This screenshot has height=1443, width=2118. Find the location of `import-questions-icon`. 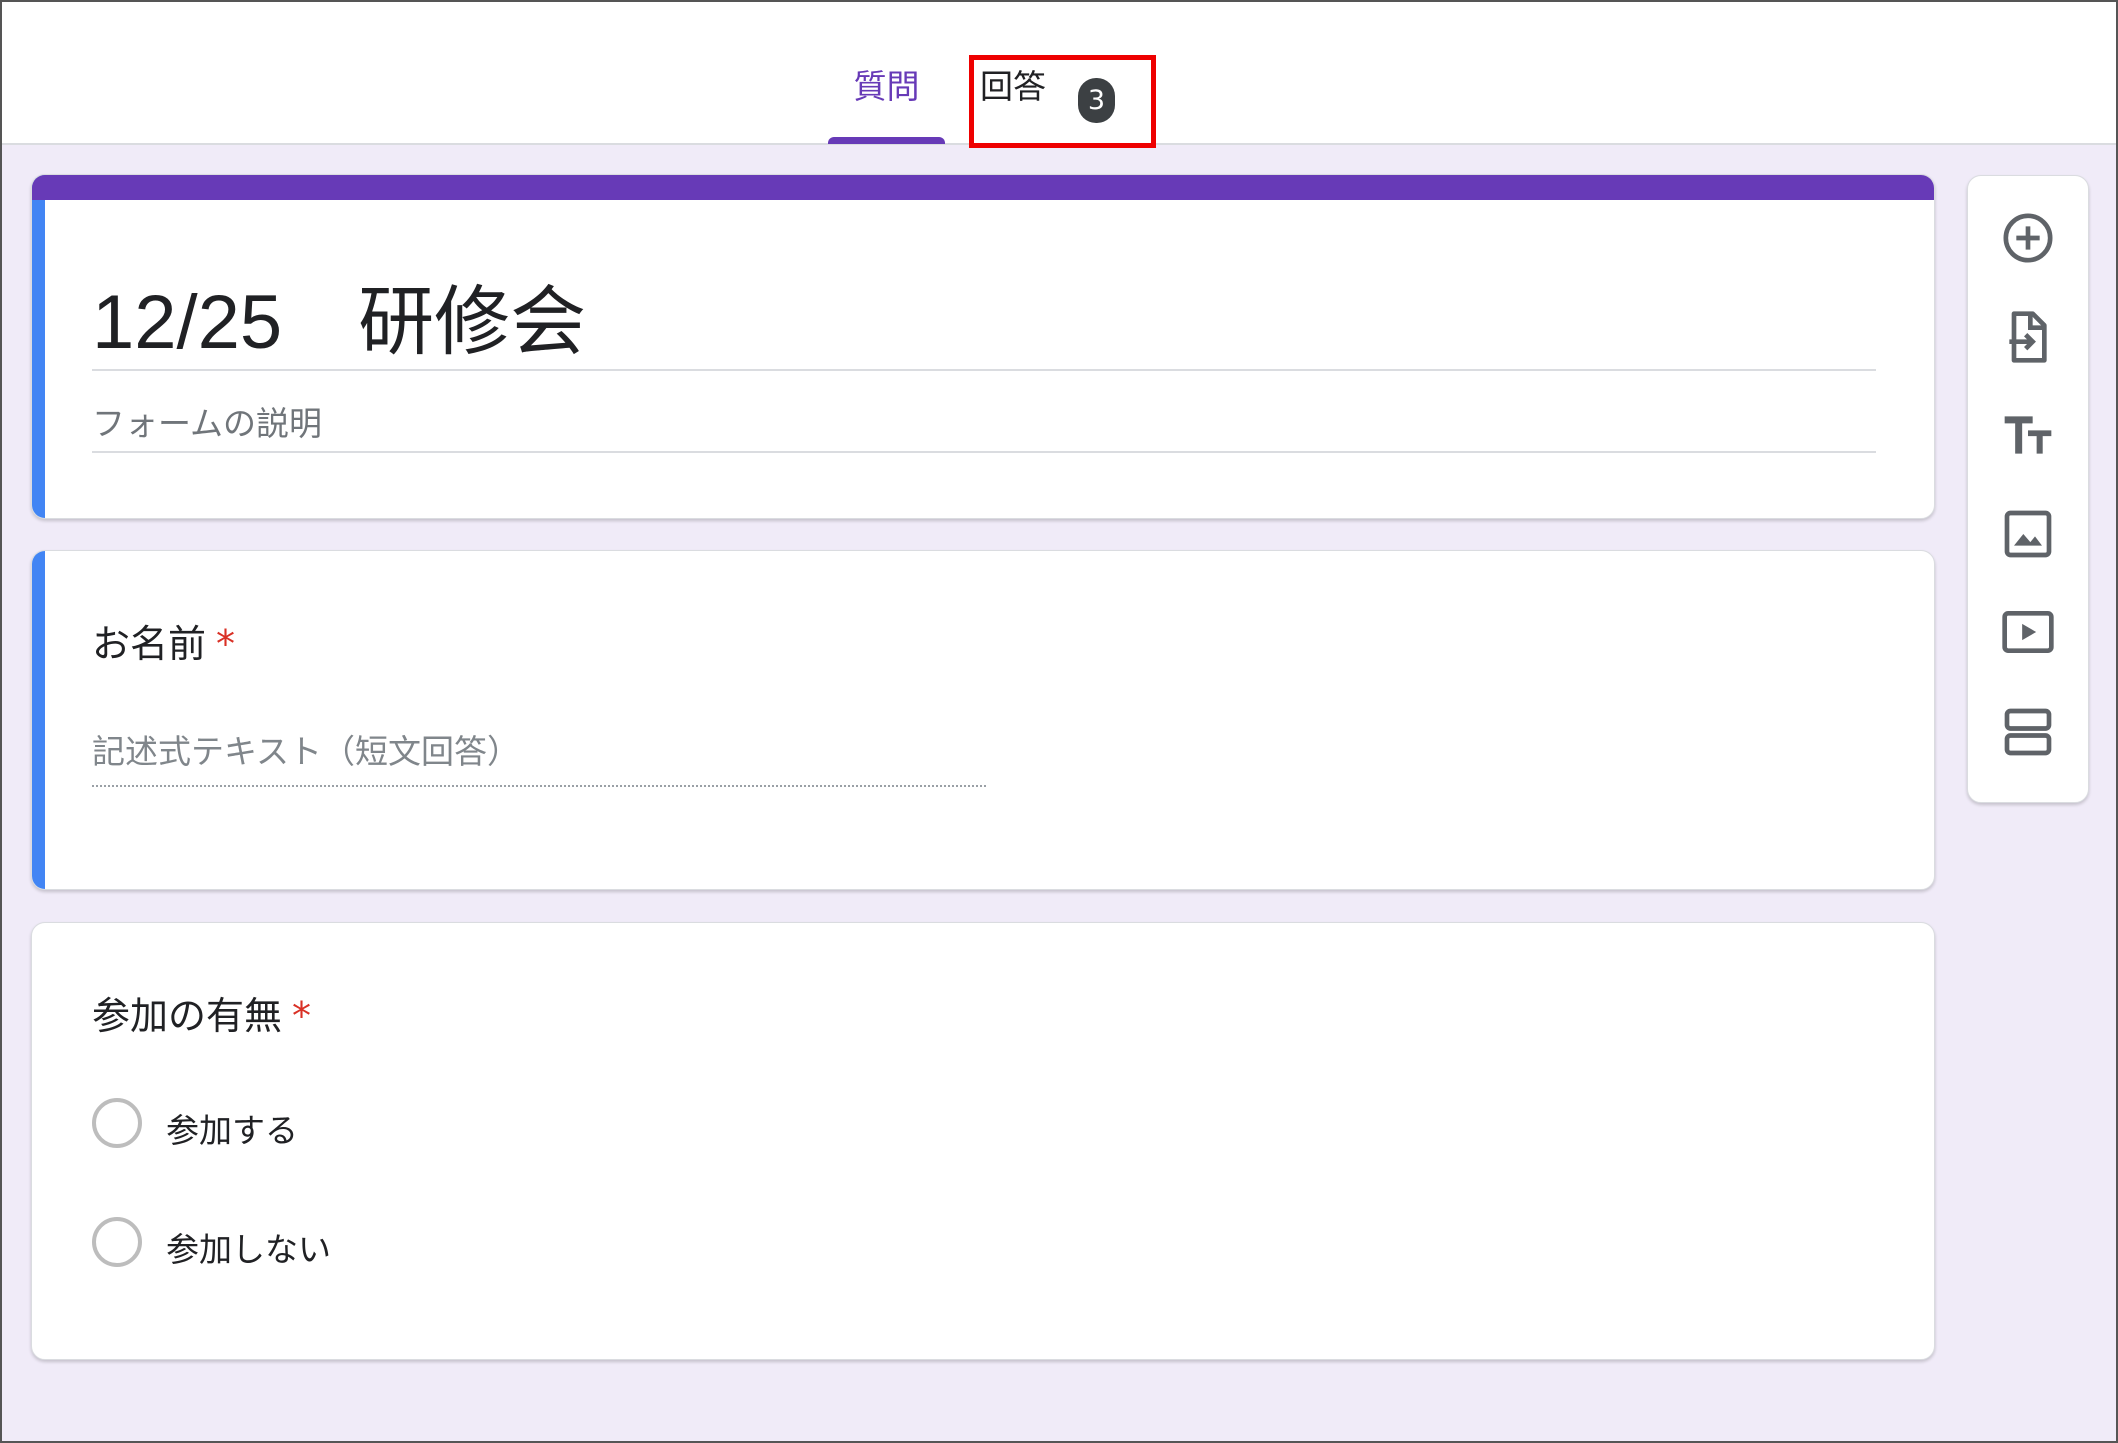

import-questions-icon is located at coordinates (2028, 337).